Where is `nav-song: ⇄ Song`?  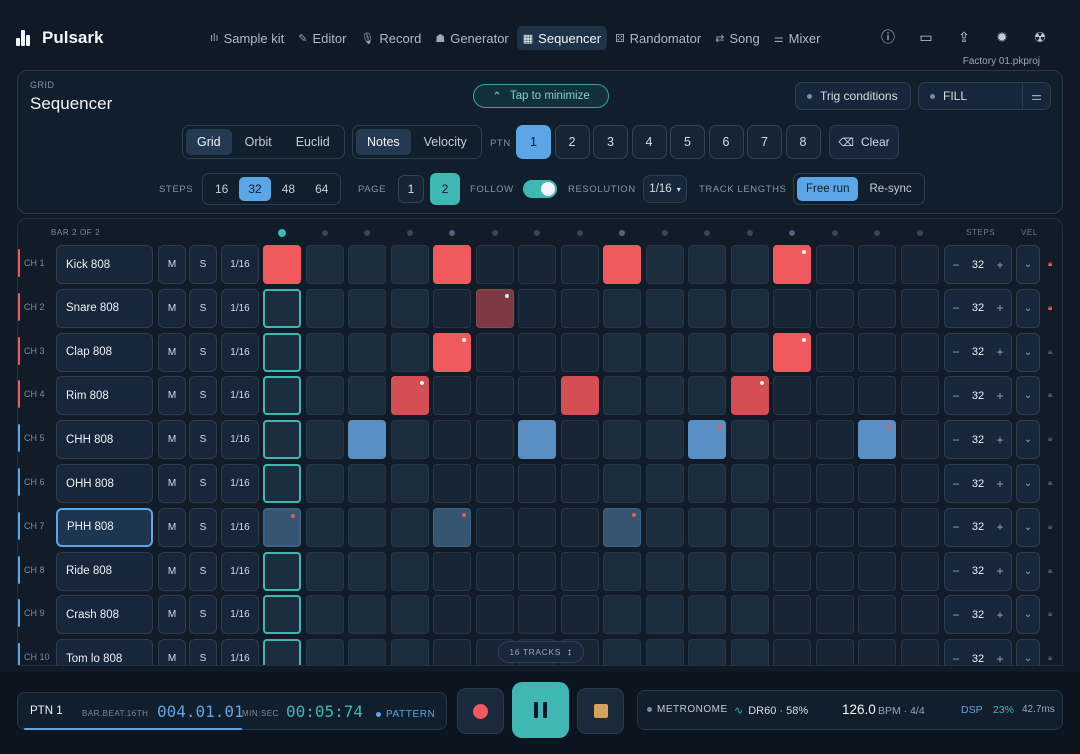
nav-song: ⇄ Song is located at coordinates (737, 38).